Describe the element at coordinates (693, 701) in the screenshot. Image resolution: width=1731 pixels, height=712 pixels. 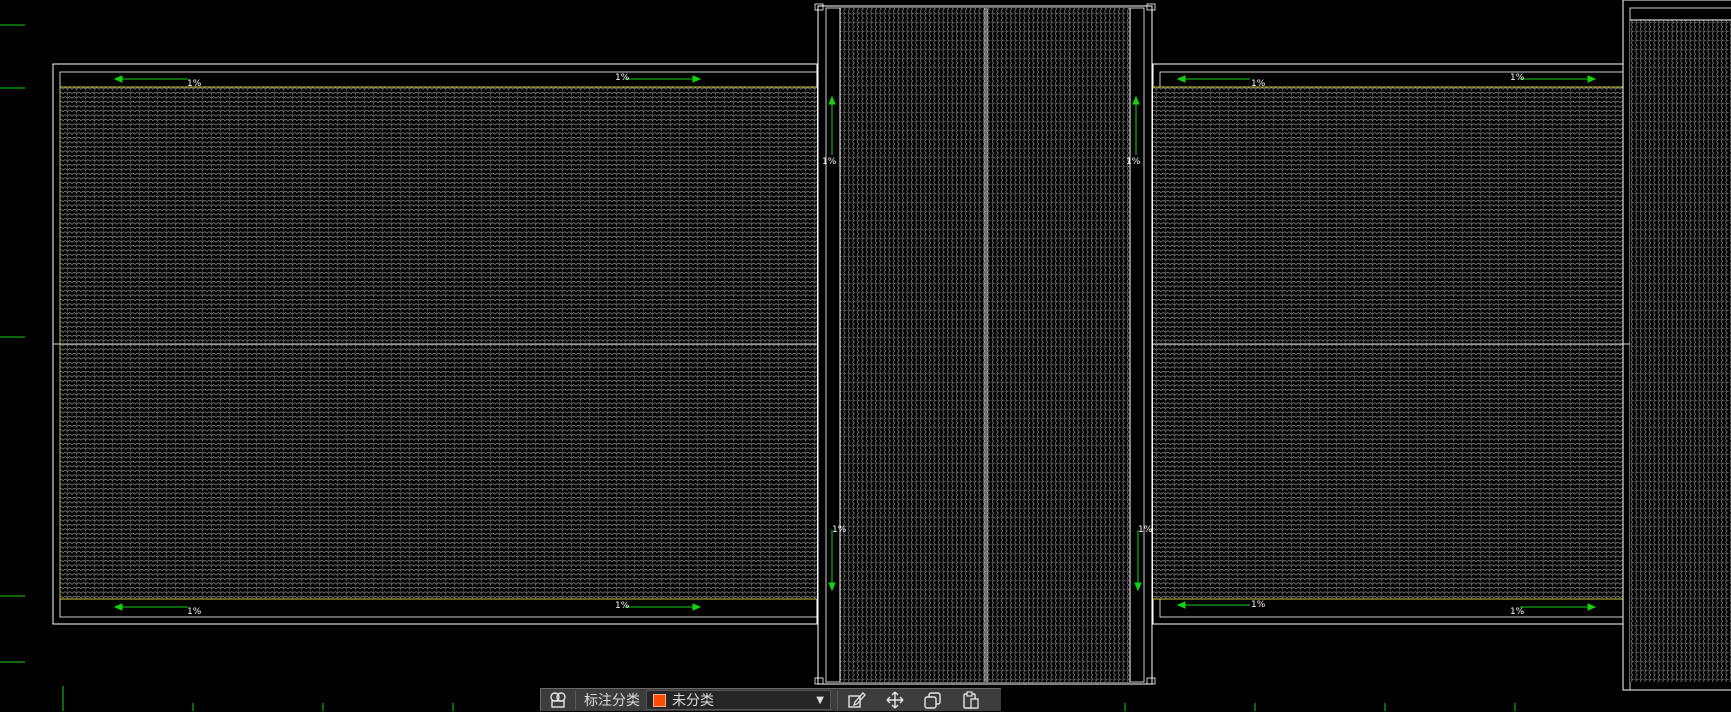
I see `category-value: 未分类` at that location.